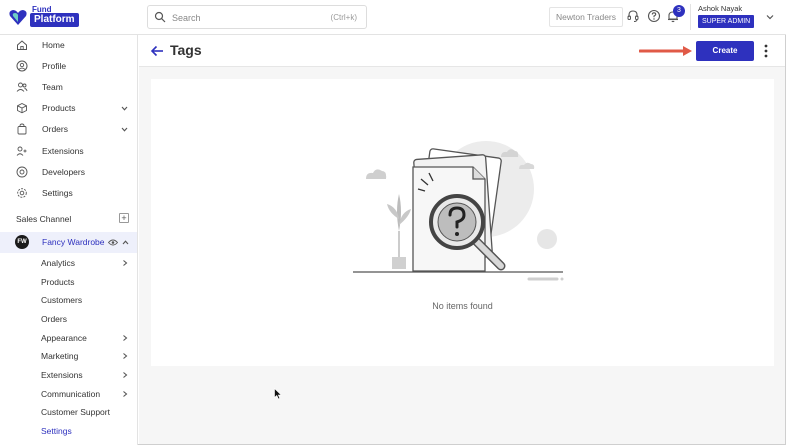 This screenshot has width=786, height=445. What do you see at coordinates (726, 21) in the screenshot?
I see `user-role-badge: SUPER ADMIN` at bounding box center [726, 21].